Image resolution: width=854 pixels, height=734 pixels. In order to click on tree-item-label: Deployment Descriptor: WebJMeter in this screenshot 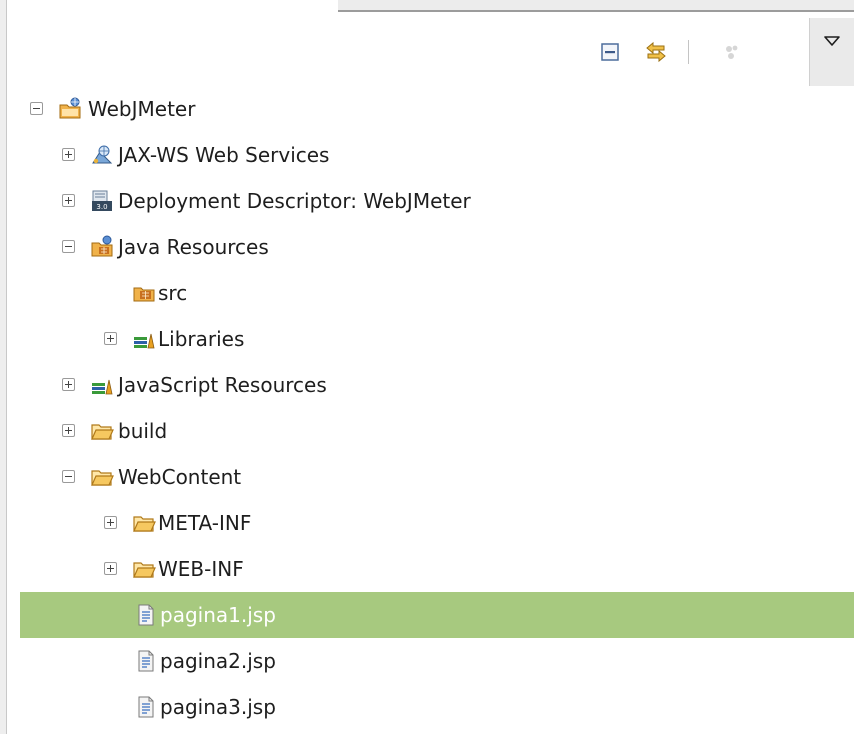, I will do `click(294, 201)`.